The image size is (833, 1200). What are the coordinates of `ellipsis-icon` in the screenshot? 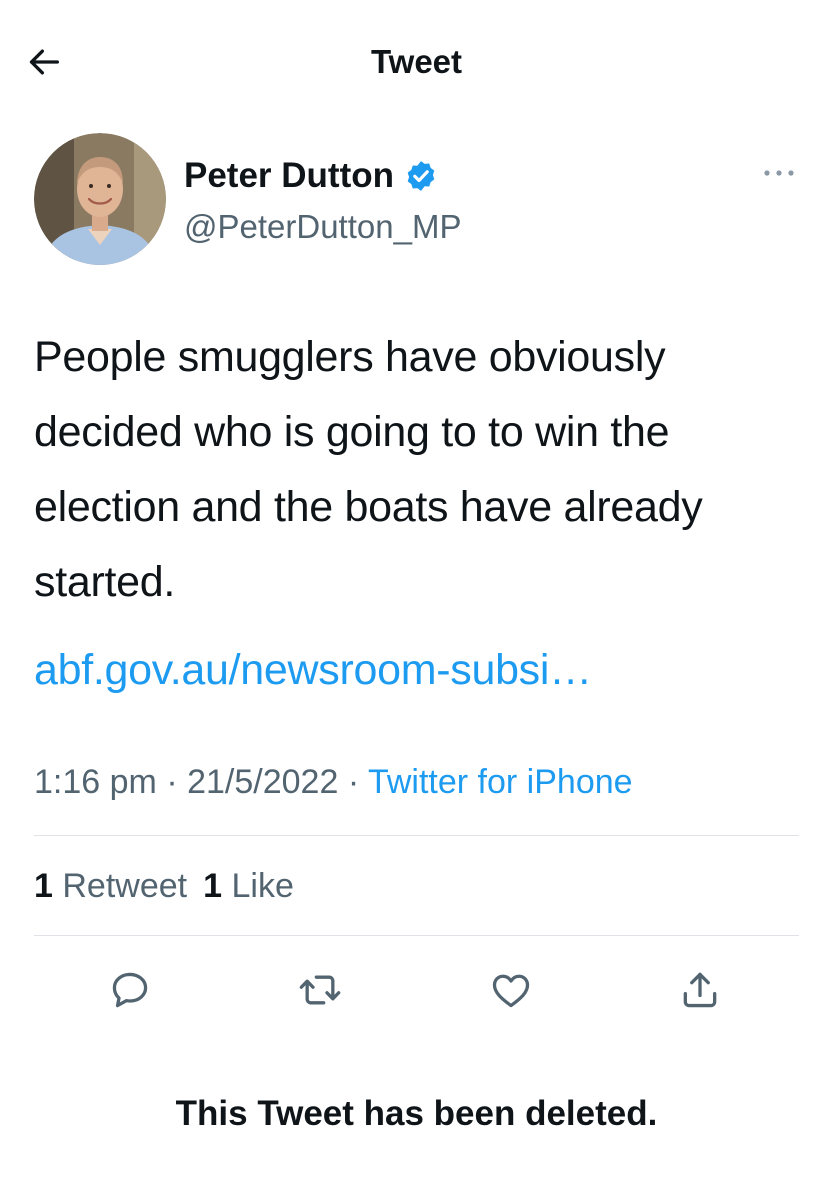 It's located at (779, 173).